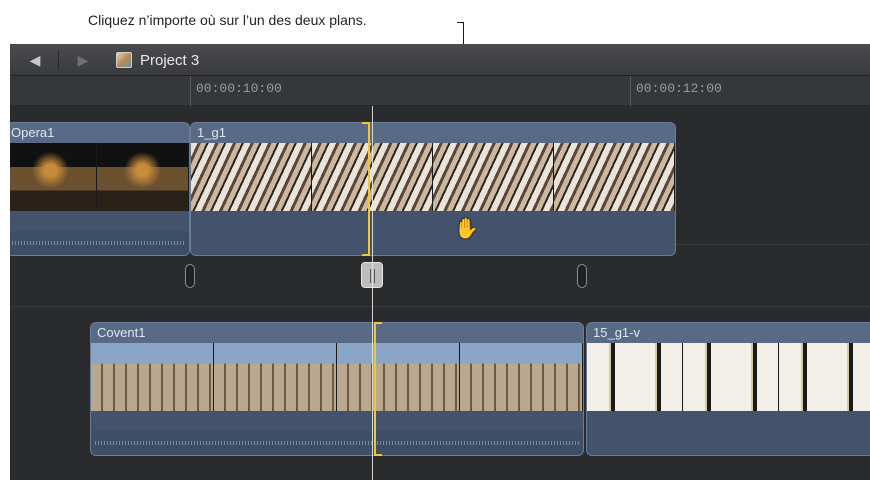  I want to click on playhead, so click(372, 293).